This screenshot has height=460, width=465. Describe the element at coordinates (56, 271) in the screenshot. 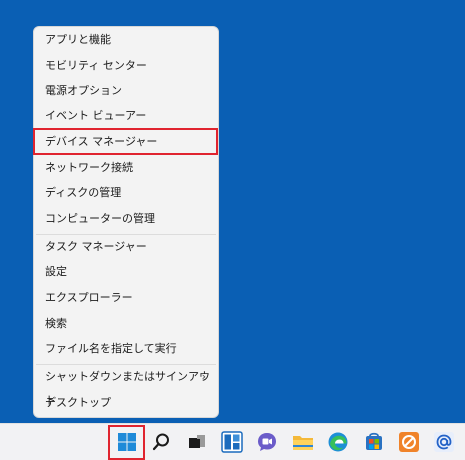

I see `menu-item-label: 設定` at that location.